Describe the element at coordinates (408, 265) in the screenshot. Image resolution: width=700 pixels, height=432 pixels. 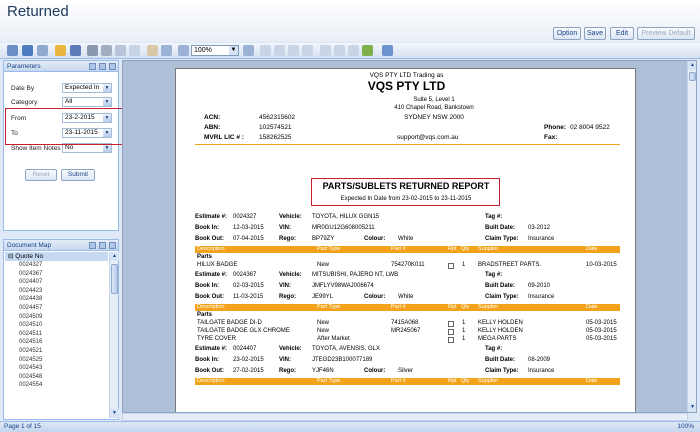
I see `part-number: 754270K011` at that location.